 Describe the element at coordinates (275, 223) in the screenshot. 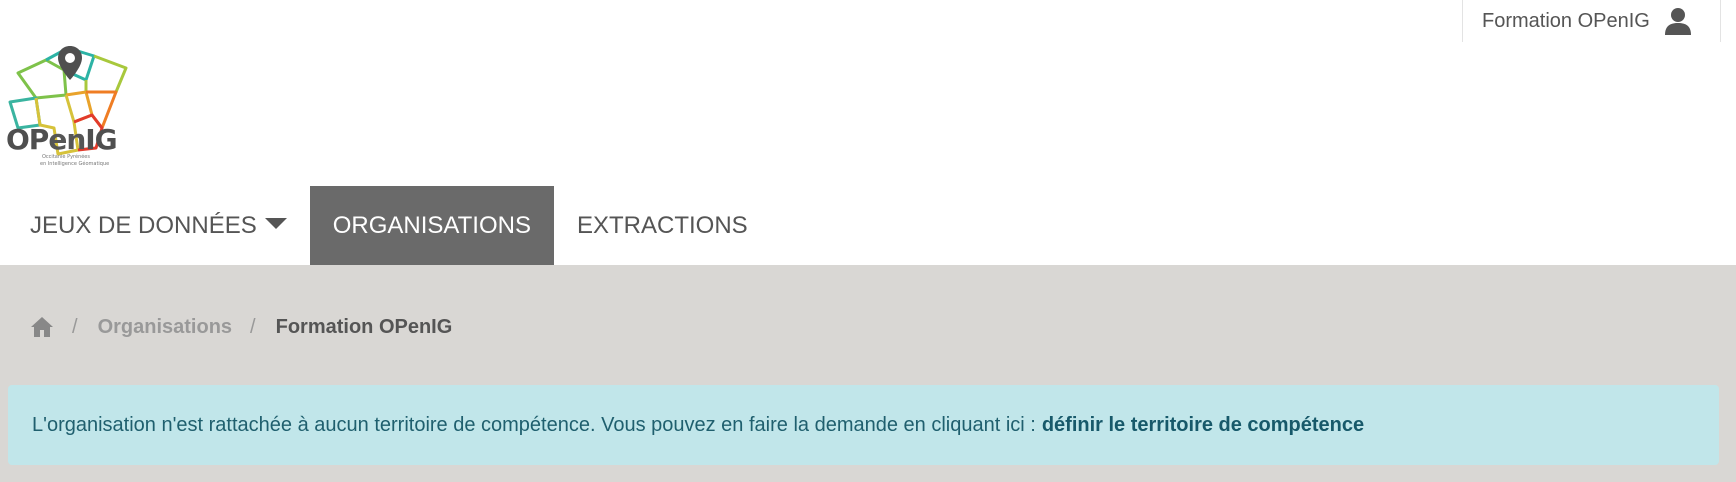

I see `caret-down-icon` at that location.